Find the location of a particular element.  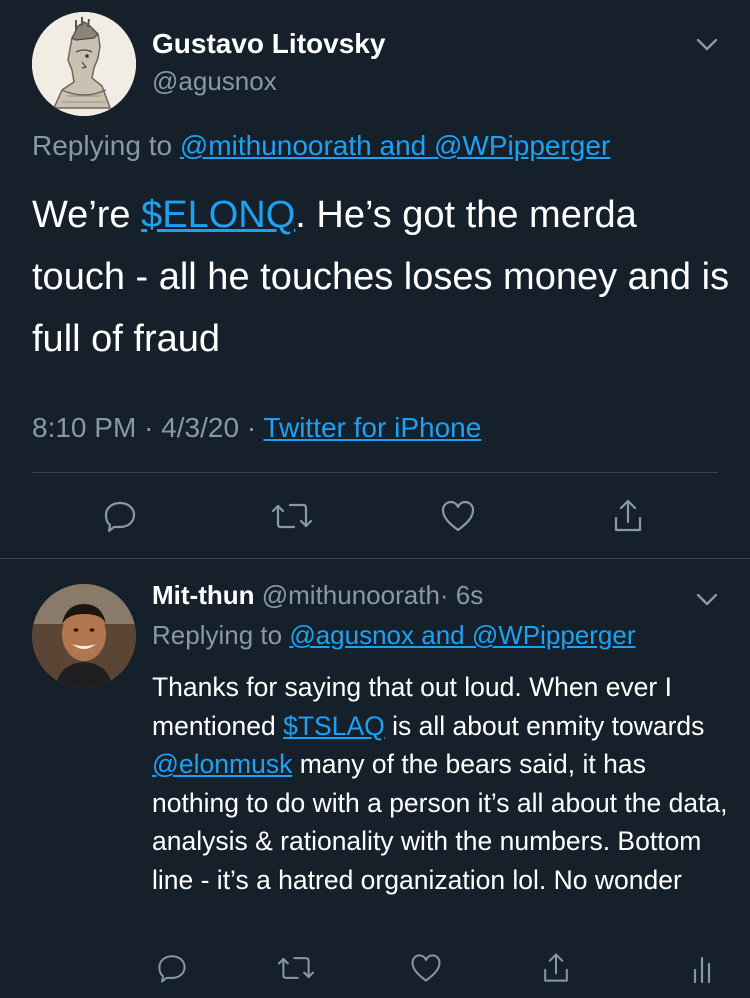

author-handle: @mithunoorath is located at coordinates (351, 595).